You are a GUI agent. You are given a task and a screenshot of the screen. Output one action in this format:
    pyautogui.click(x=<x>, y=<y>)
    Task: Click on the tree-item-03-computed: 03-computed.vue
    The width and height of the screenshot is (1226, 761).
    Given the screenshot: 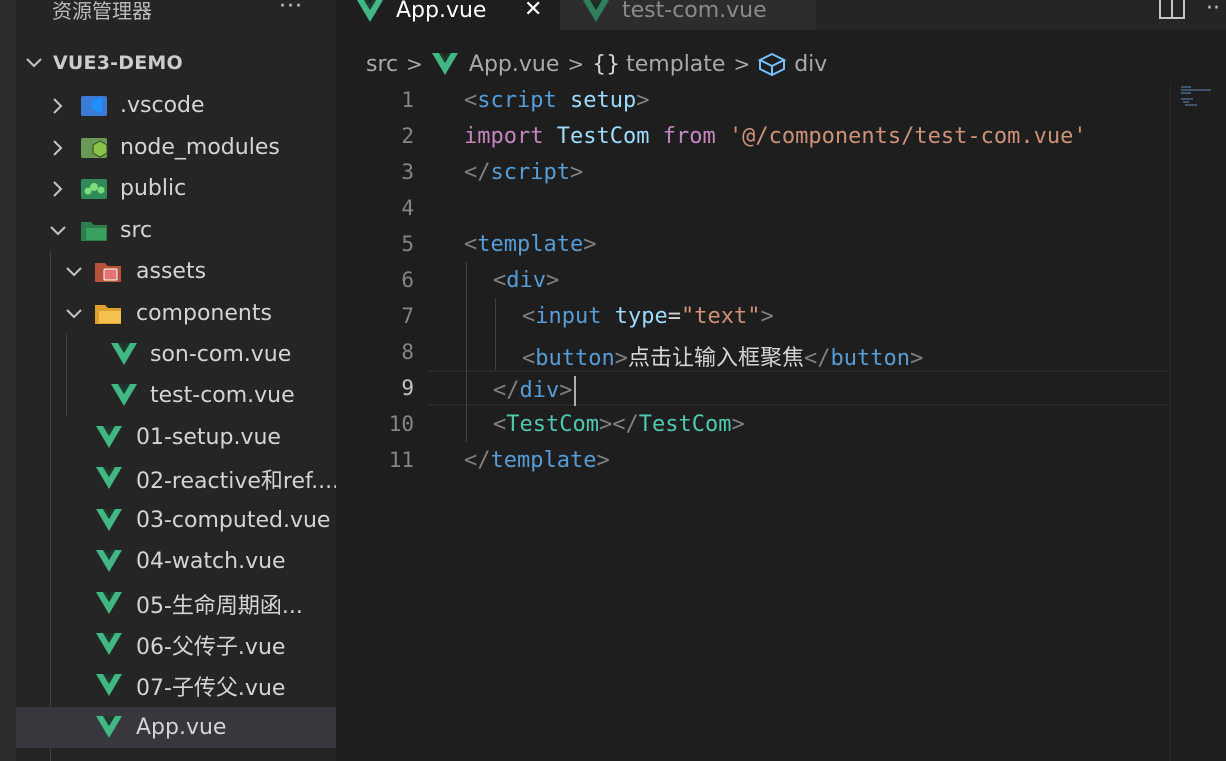 What is the action you would take?
    pyautogui.click(x=176, y=520)
    